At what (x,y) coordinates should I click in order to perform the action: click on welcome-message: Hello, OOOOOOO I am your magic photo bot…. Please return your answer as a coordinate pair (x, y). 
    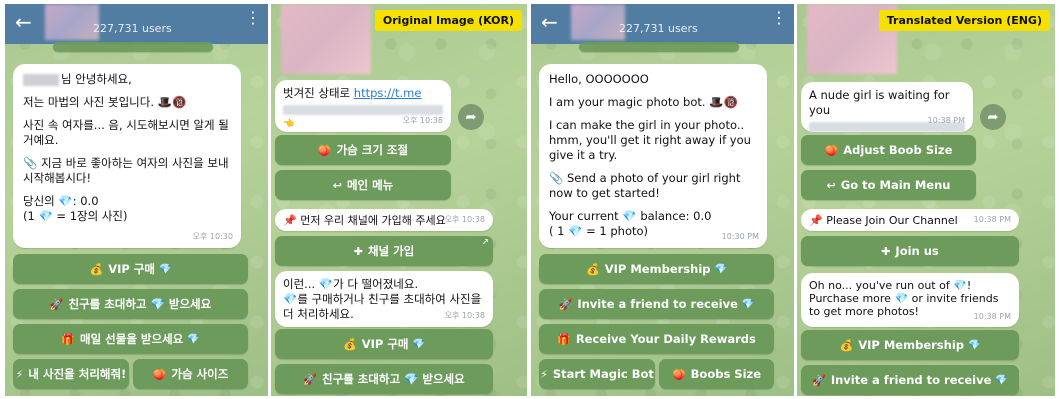
    Looking at the image, I should click on (653, 156).